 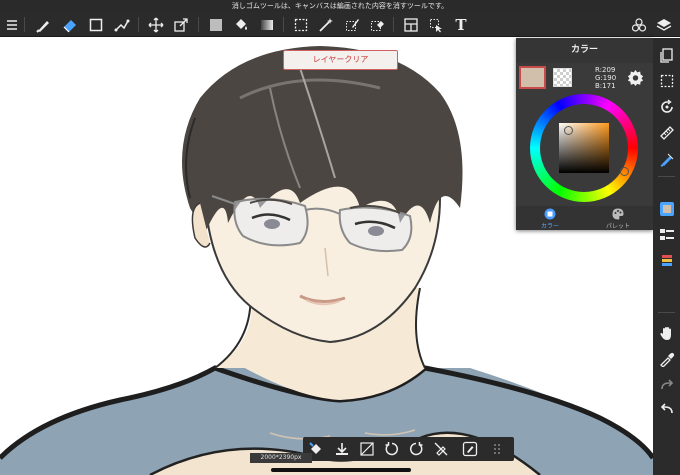 What do you see at coordinates (605, 86) in the screenshot?
I see `rgb-b-value: B:171` at bounding box center [605, 86].